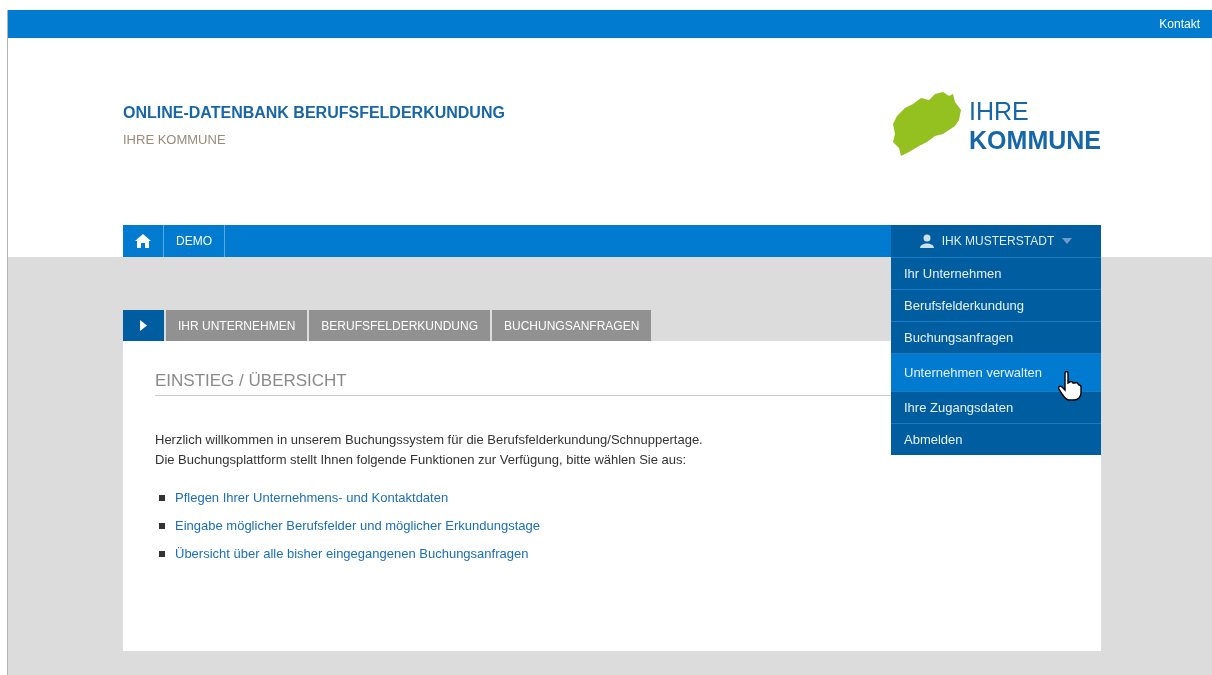 The width and height of the screenshot is (1212, 675). Describe the element at coordinates (194, 241) in the screenshot. I see `nav-link: DEMO` at that location.